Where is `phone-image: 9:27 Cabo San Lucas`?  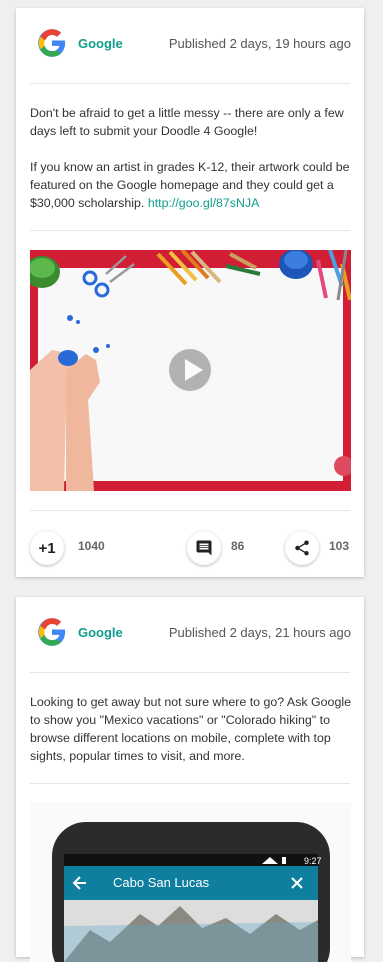 phone-image: 9:27 Cabo San Lucas is located at coordinates (190, 882).